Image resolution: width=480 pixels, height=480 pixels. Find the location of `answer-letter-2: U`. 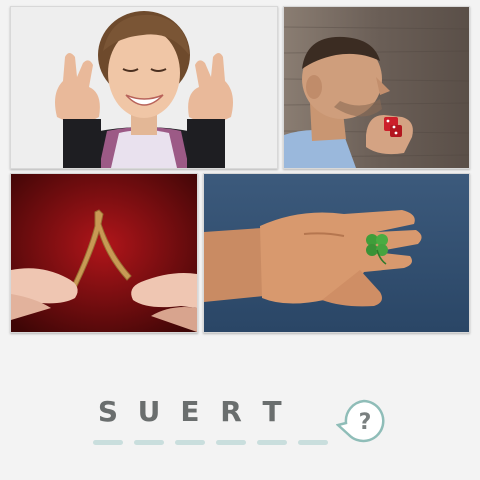

answer-letter-2: U is located at coordinates (149, 411).